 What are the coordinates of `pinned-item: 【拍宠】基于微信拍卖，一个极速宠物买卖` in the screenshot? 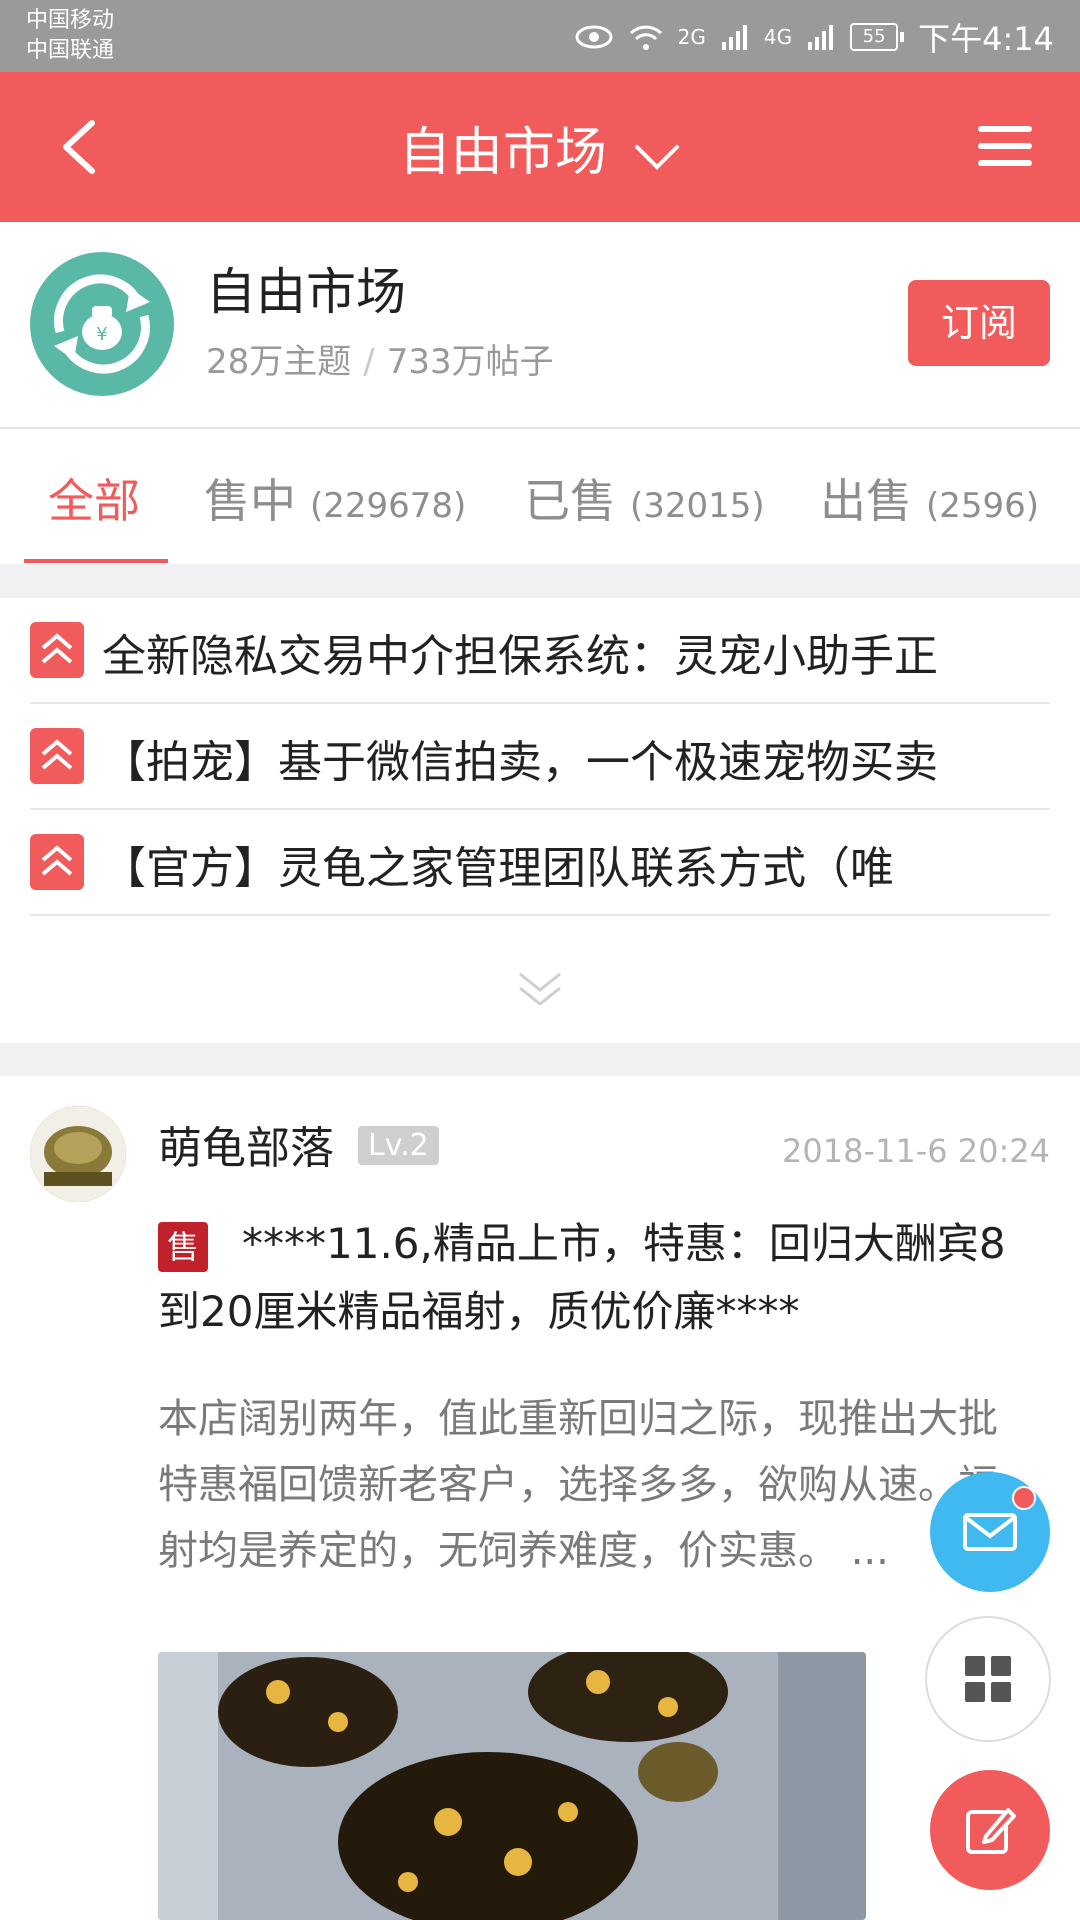 It's located at (540, 757).